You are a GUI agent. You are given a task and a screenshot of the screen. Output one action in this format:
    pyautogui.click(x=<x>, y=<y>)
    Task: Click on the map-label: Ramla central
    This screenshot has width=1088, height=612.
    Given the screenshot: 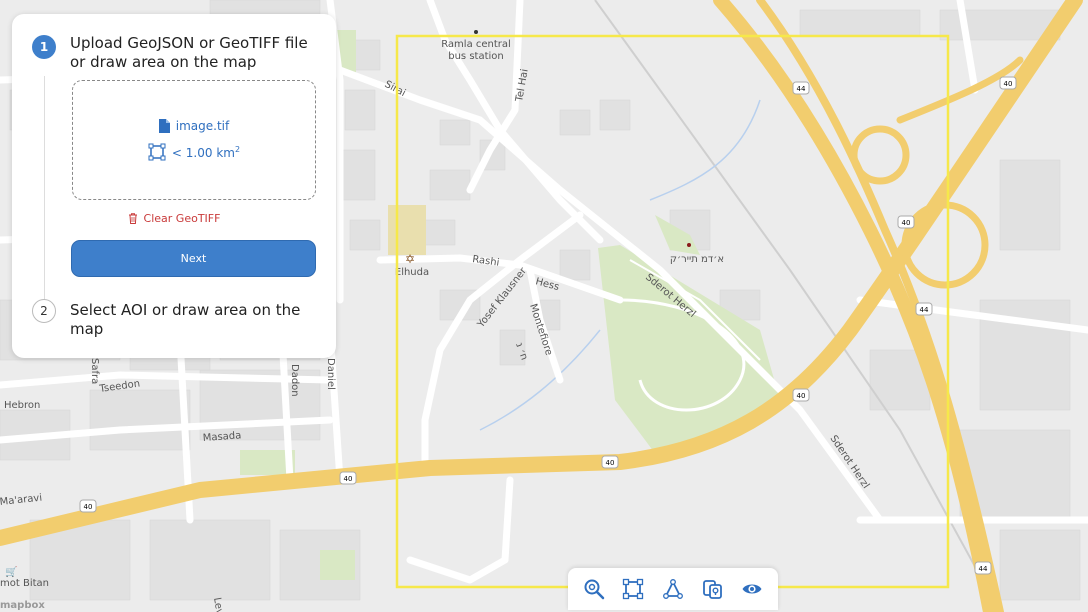 What is the action you would take?
    pyautogui.click(x=476, y=44)
    